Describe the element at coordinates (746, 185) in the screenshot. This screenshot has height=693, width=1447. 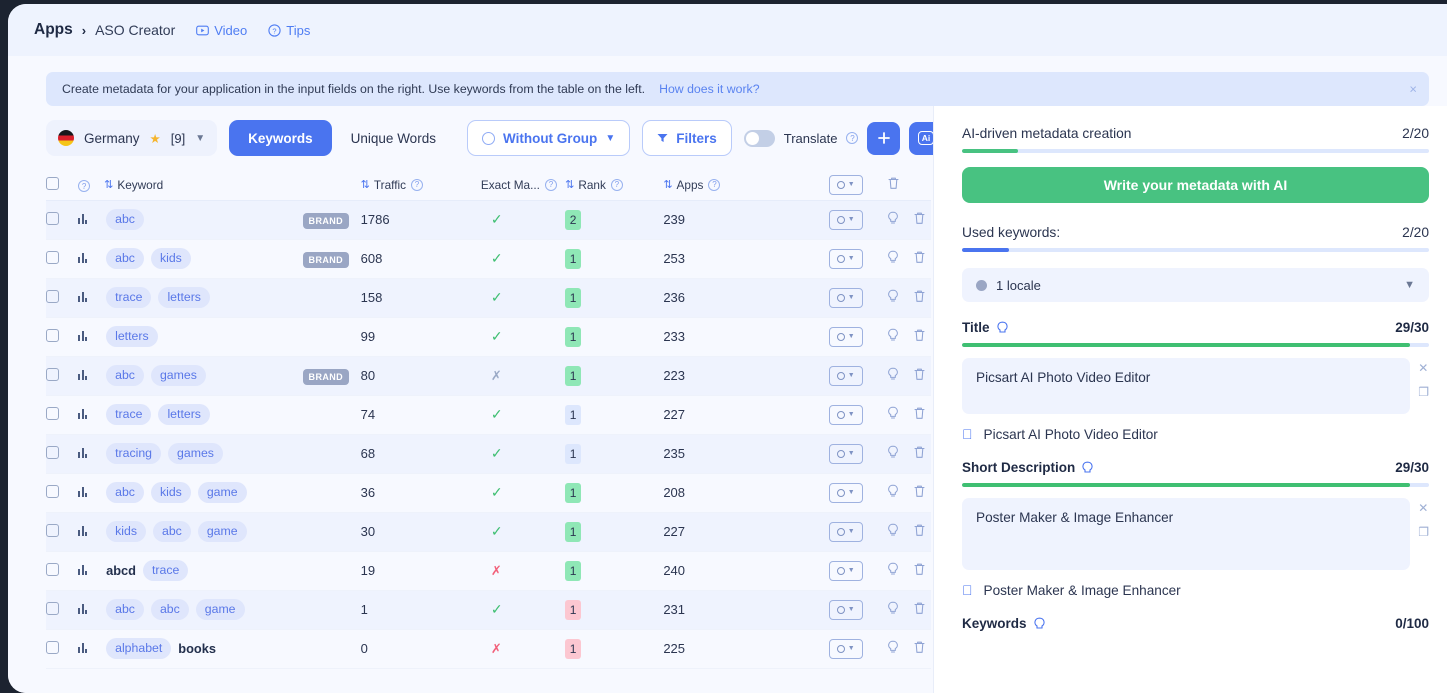
I see `th-apps: ⇅ Apps ?` at that location.